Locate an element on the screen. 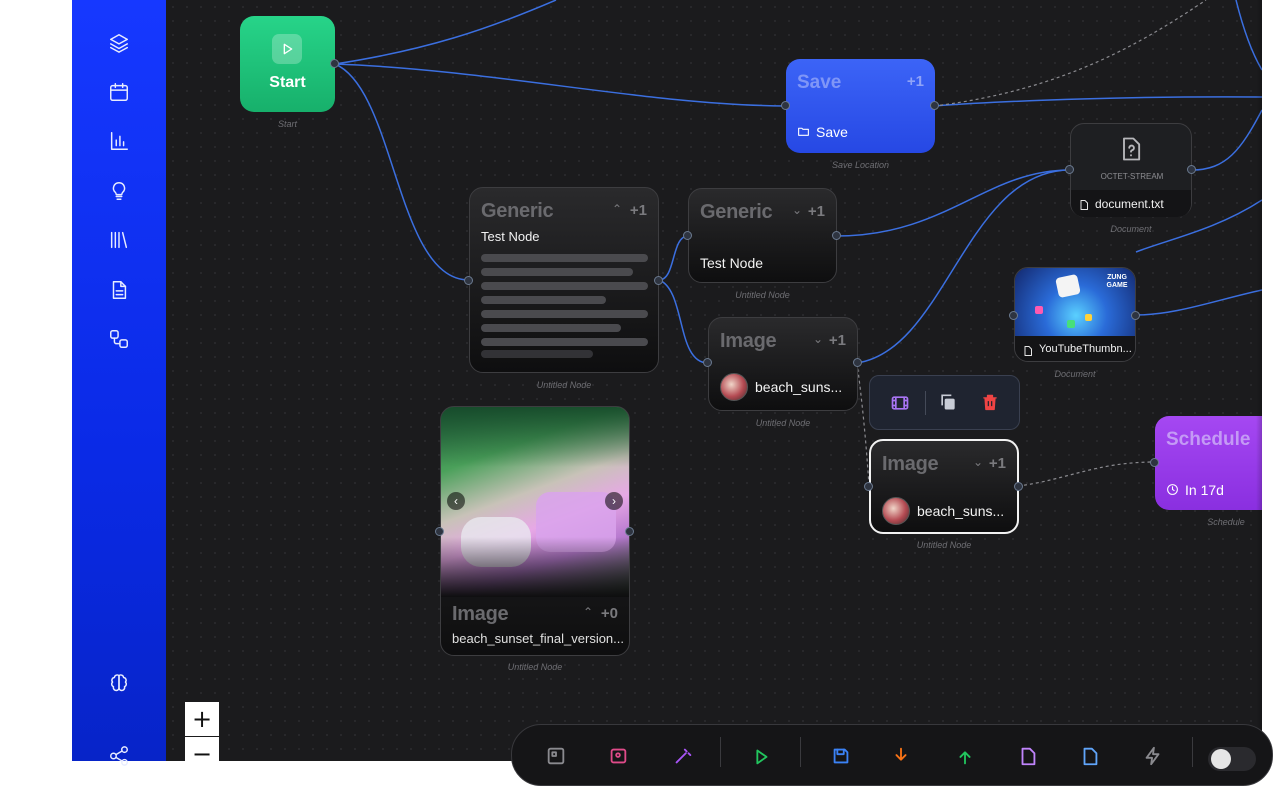  generic-node-2: Generic ⌄ +1 Test Node is located at coordinates (762, 235).